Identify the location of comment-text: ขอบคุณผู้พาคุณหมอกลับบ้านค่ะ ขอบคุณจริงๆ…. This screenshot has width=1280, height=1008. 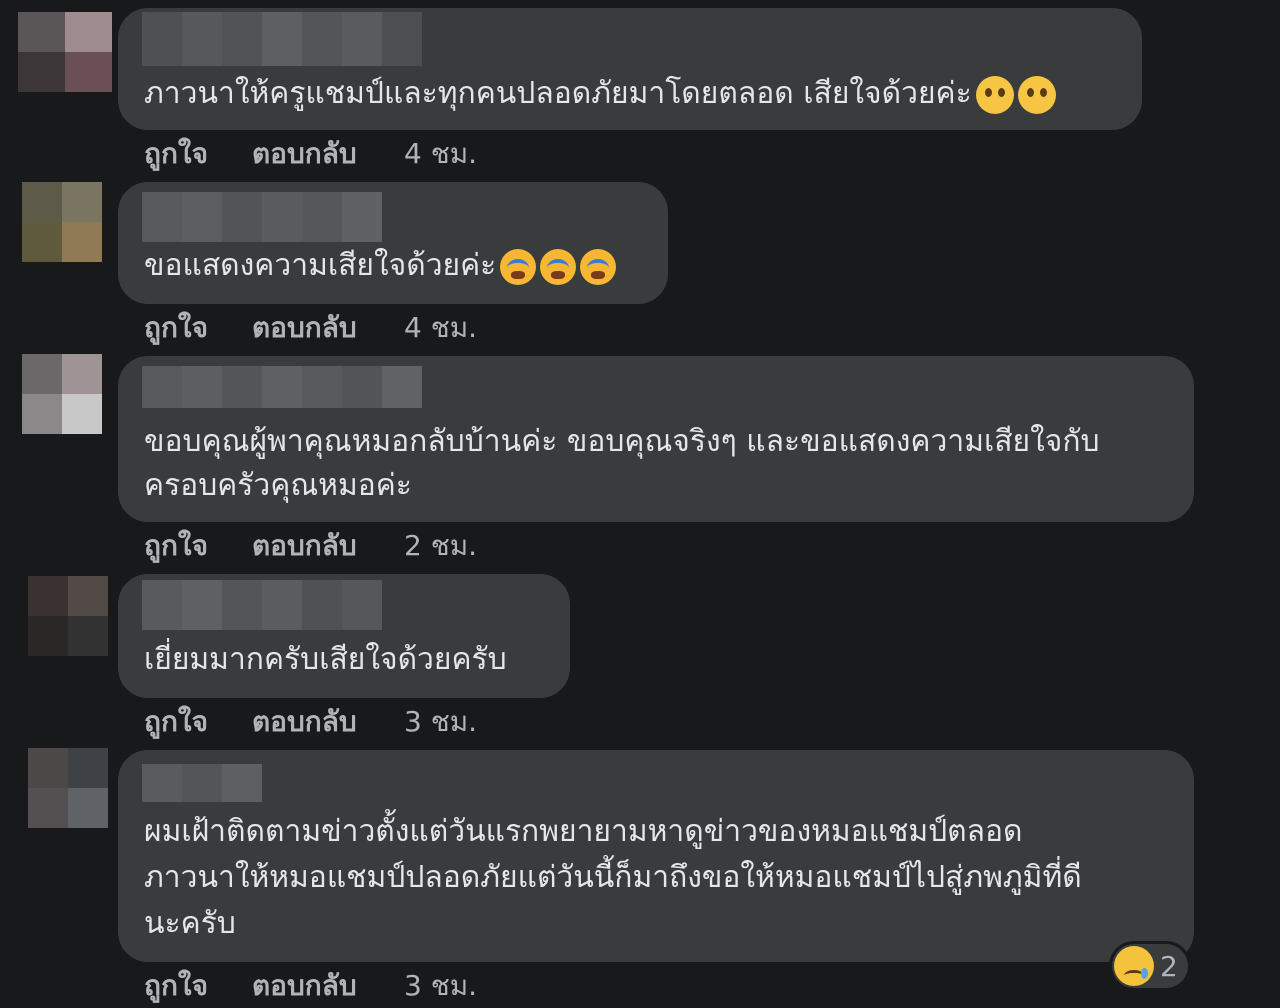
(622, 441).